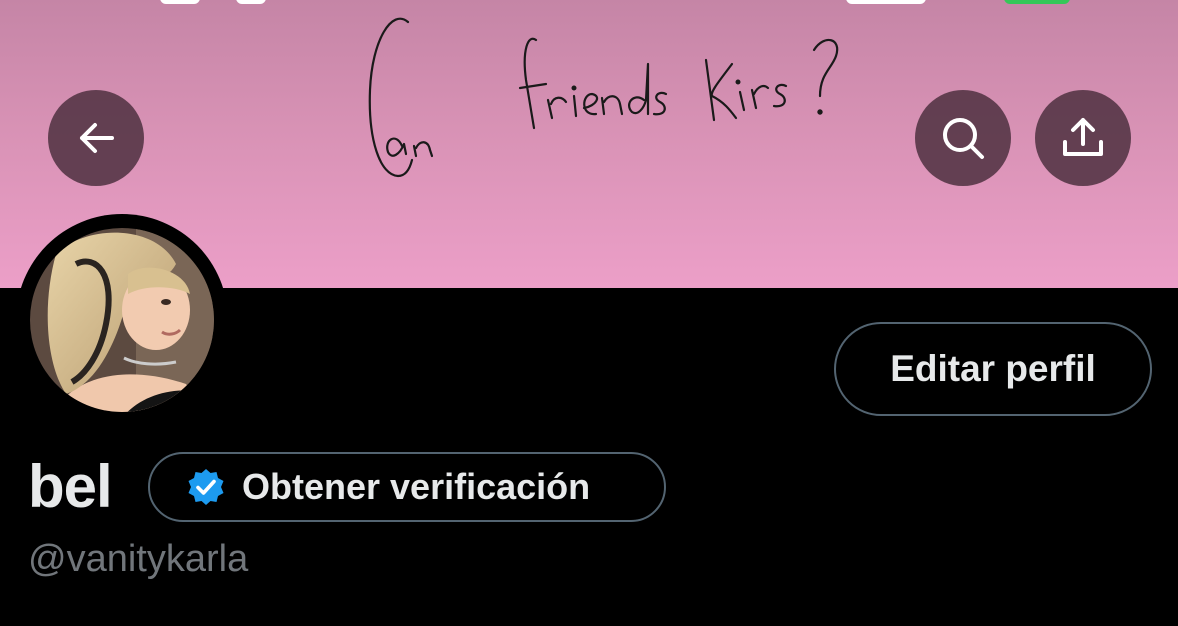 This screenshot has width=1178, height=626. Describe the element at coordinates (138, 559) in the screenshot. I see `user-handle: @vanitykarla` at that location.